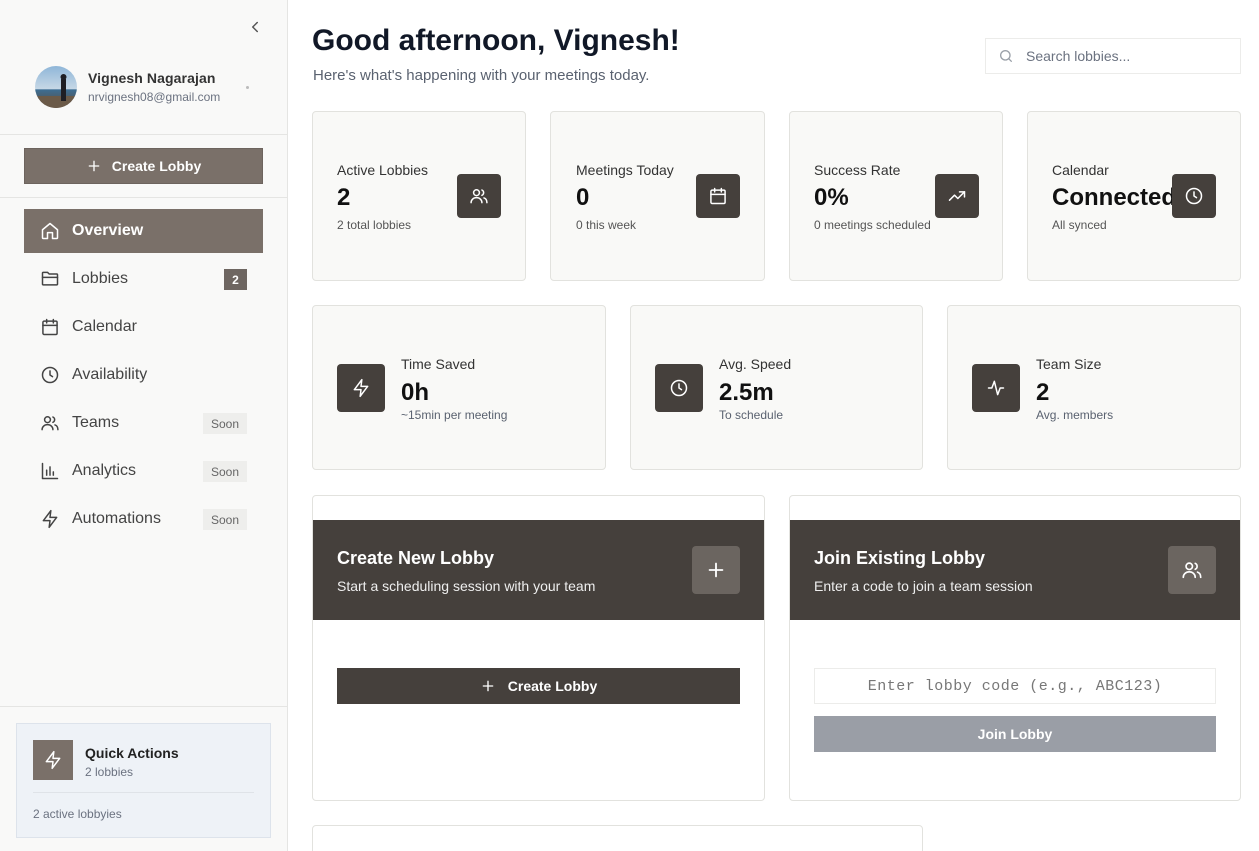 The width and height of the screenshot is (1259, 851). I want to click on create-lobby-button: Create Lobby, so click(538, 686).